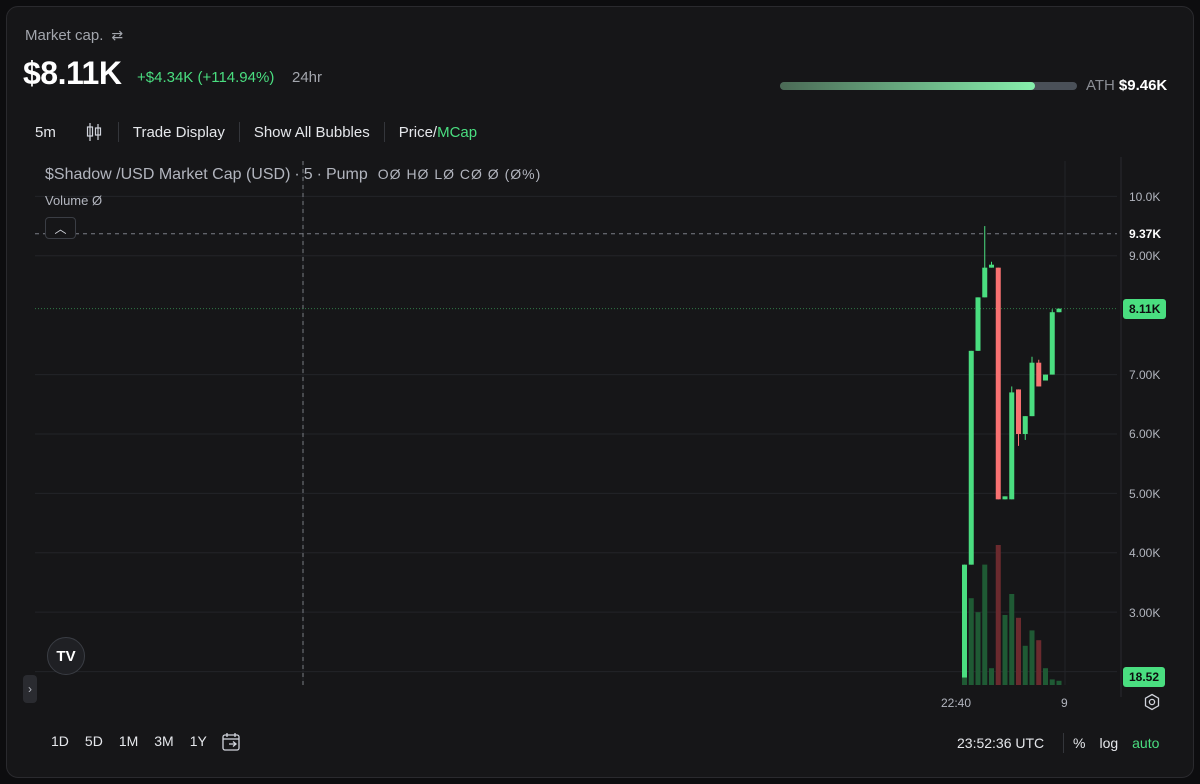 The width and height of the screenshot is (1200, 784). I want to click on range-1m-button: 1M, so click(128, 741).